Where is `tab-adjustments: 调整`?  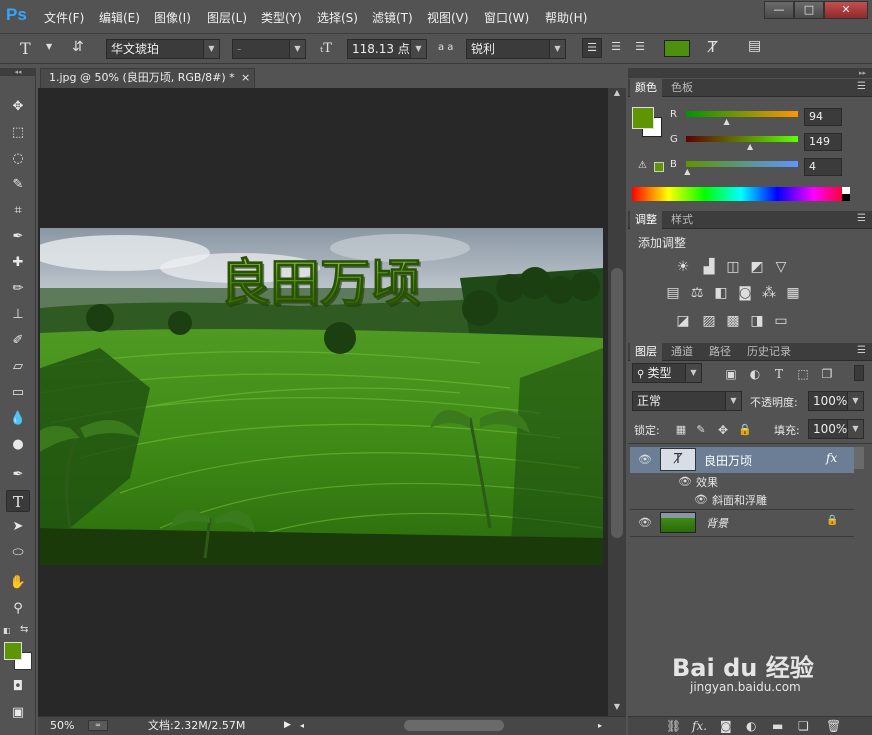
tab-adjustments: 调整 is located at coordinates (646, 220).